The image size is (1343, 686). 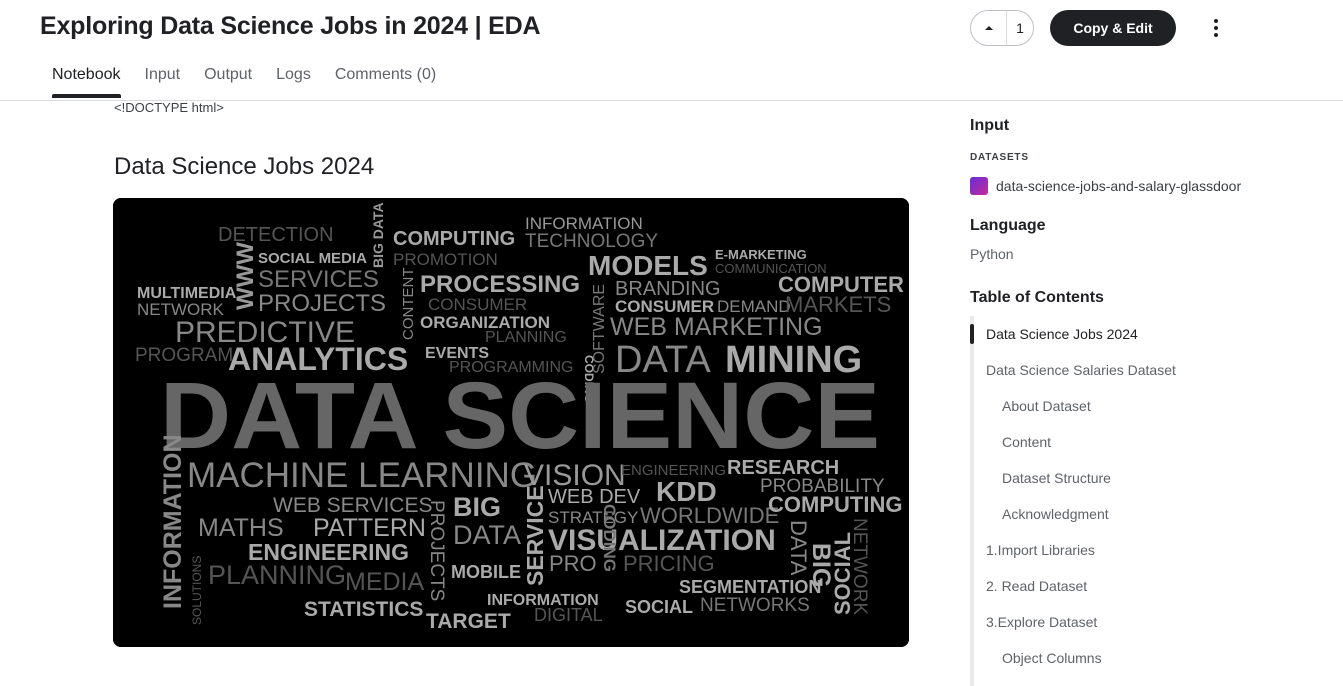 What do you see at coordinates (378, 235) in the screenshot?
I see `word-cloud-word: BIG DATA` at bounding box center [378, 235].